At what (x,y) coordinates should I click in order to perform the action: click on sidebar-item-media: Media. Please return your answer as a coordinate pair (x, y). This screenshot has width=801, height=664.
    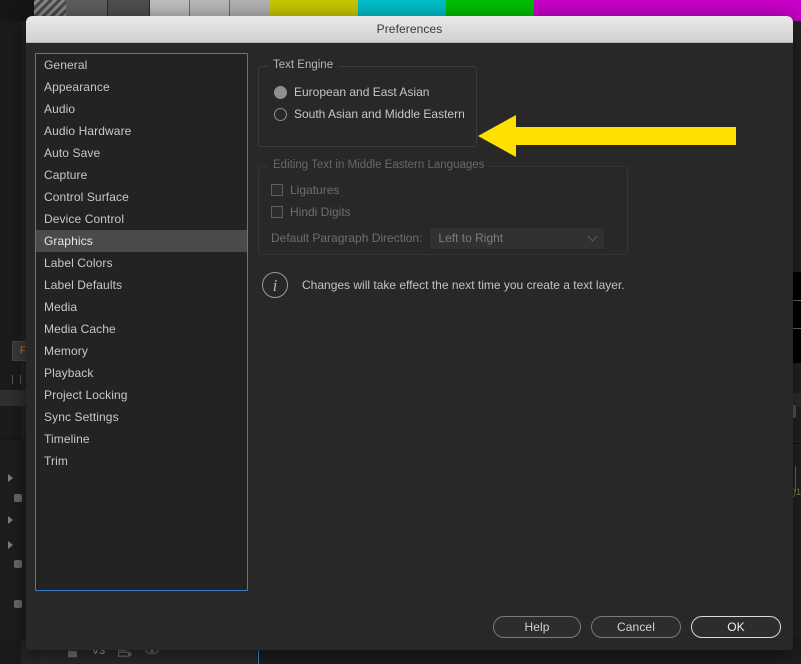
    Looking at the image, I should click on (141, 307).